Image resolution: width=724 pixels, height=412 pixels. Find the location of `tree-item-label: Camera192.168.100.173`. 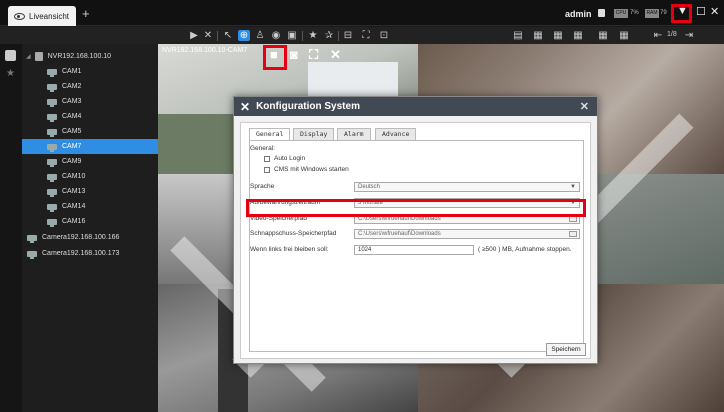

tree-item-label: Camera192.168.100.173 is located at coordinates (81, 253).